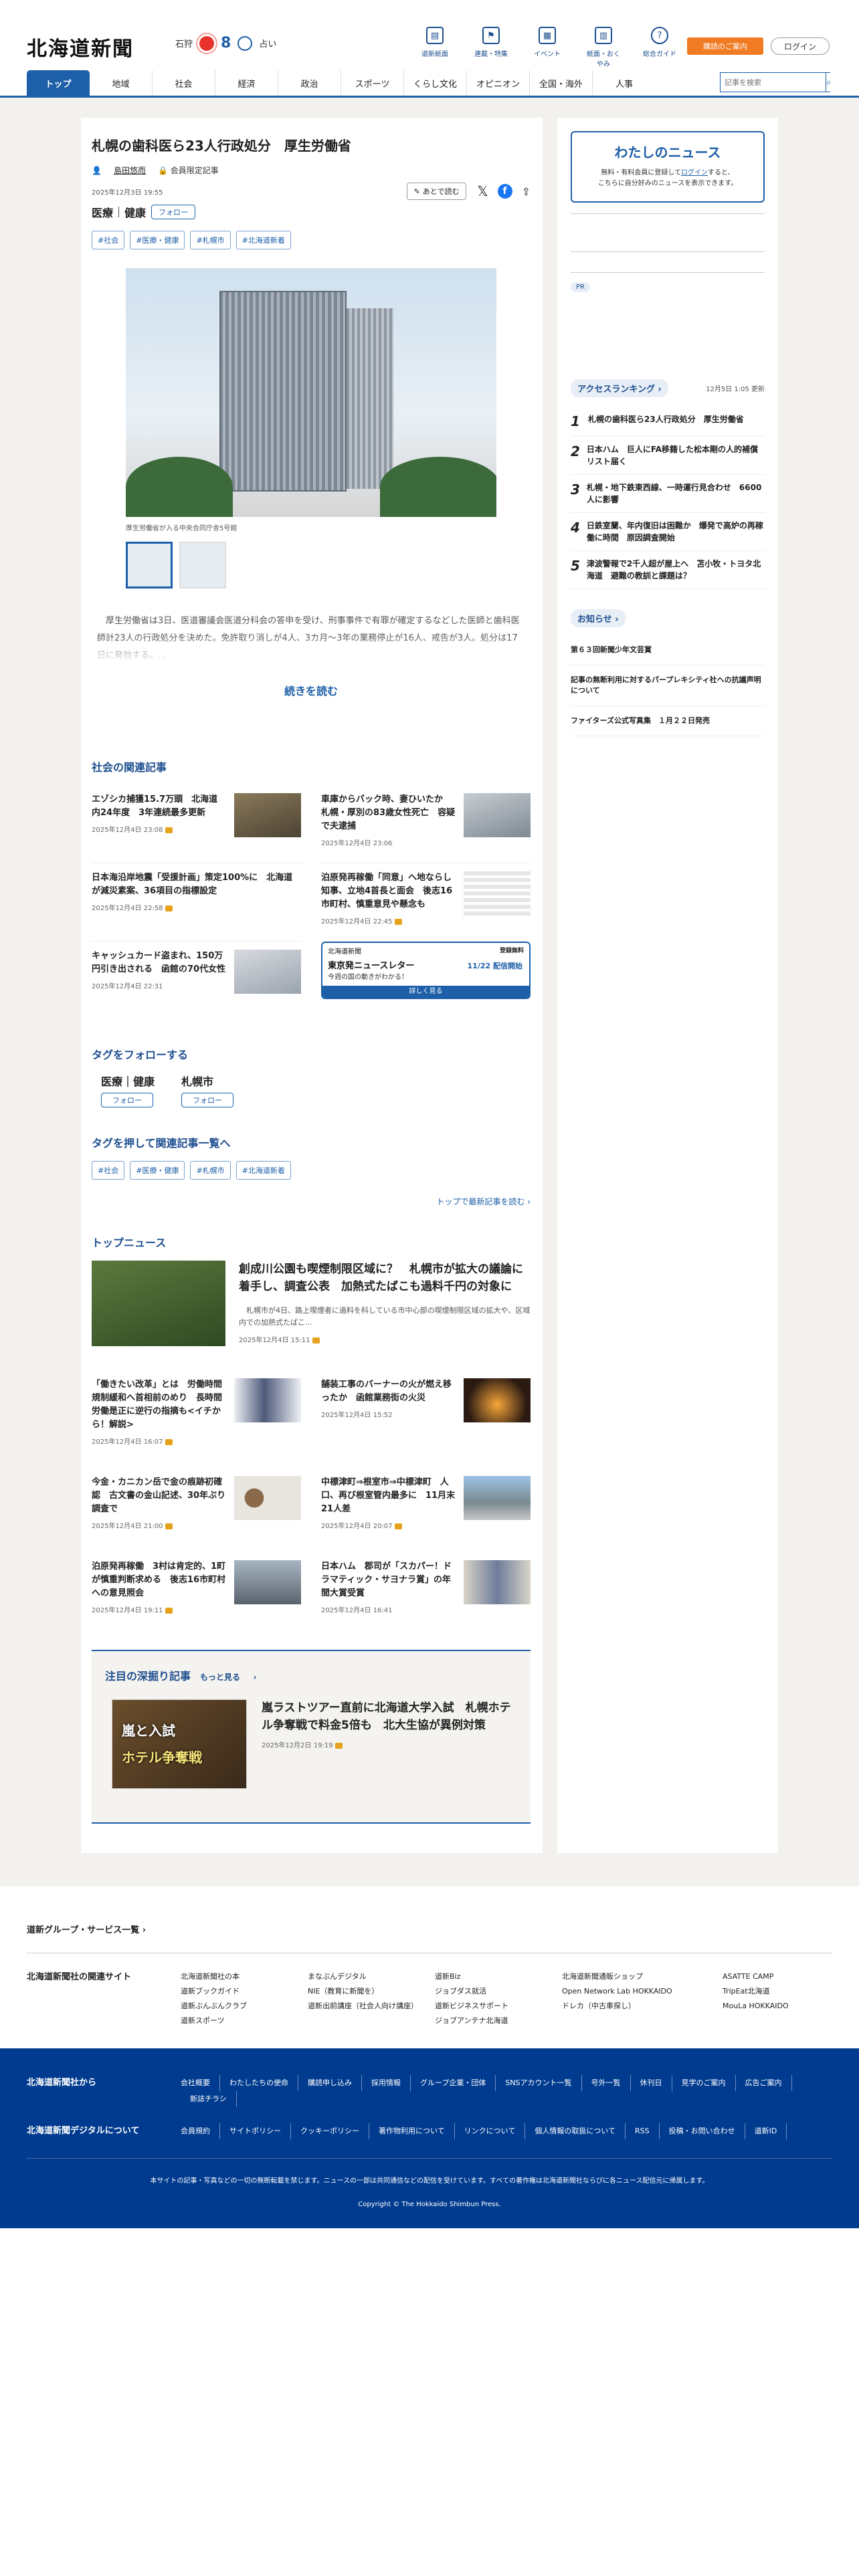  Describe the element at coordinates (526, 191) in the screenshot. I see `share-icon: ⇪` at that location.